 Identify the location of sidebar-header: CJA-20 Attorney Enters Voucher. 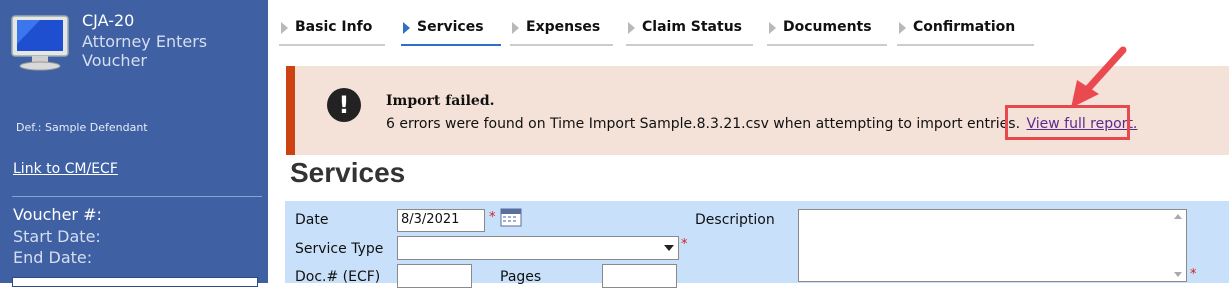
(134, 50).